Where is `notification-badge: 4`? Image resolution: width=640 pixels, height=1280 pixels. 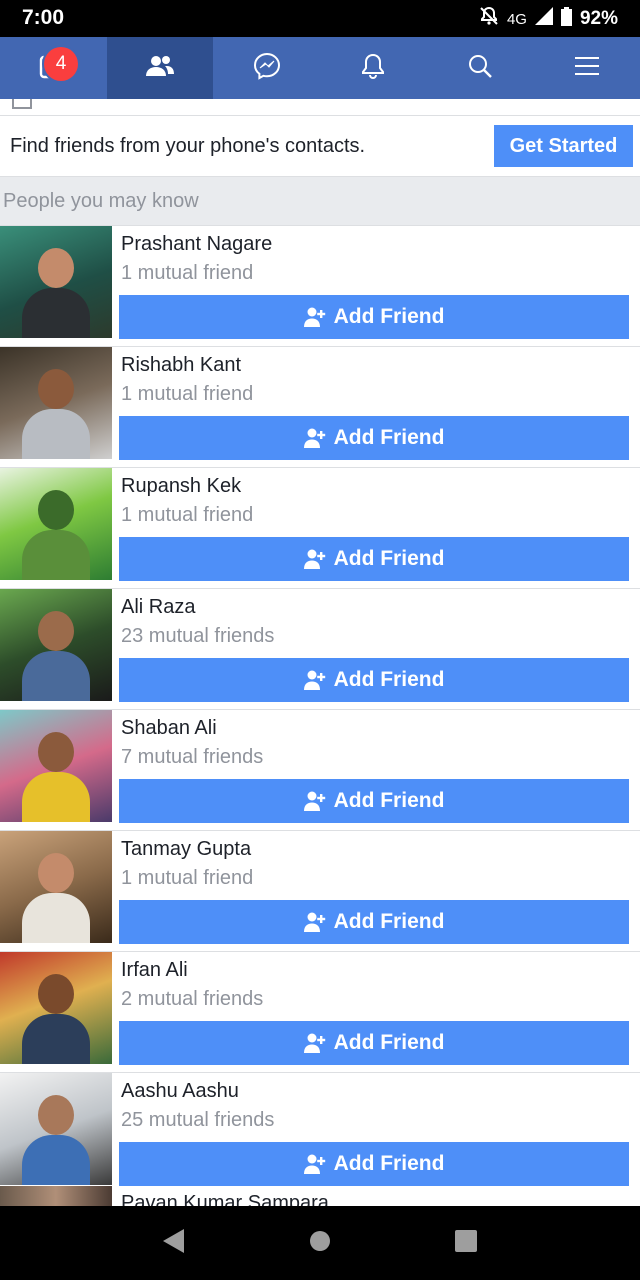
notification-badge: 4 is located at coordinates (61, 64).